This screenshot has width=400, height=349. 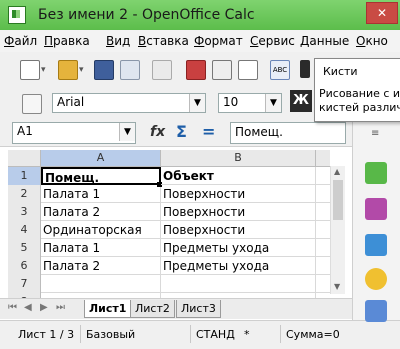 What do you see at coordinates (323, 194) in the screenshot?
I see `cell-c2` at bounding box center [323, 194].